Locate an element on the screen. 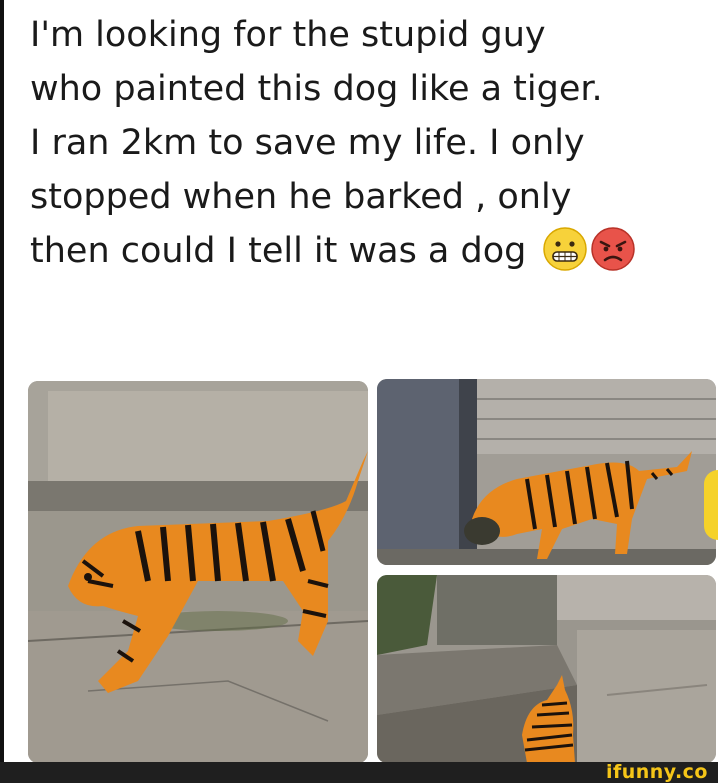 The width and height of the screenshot is (718, 783). left-border is located at coordinates (2, 391).